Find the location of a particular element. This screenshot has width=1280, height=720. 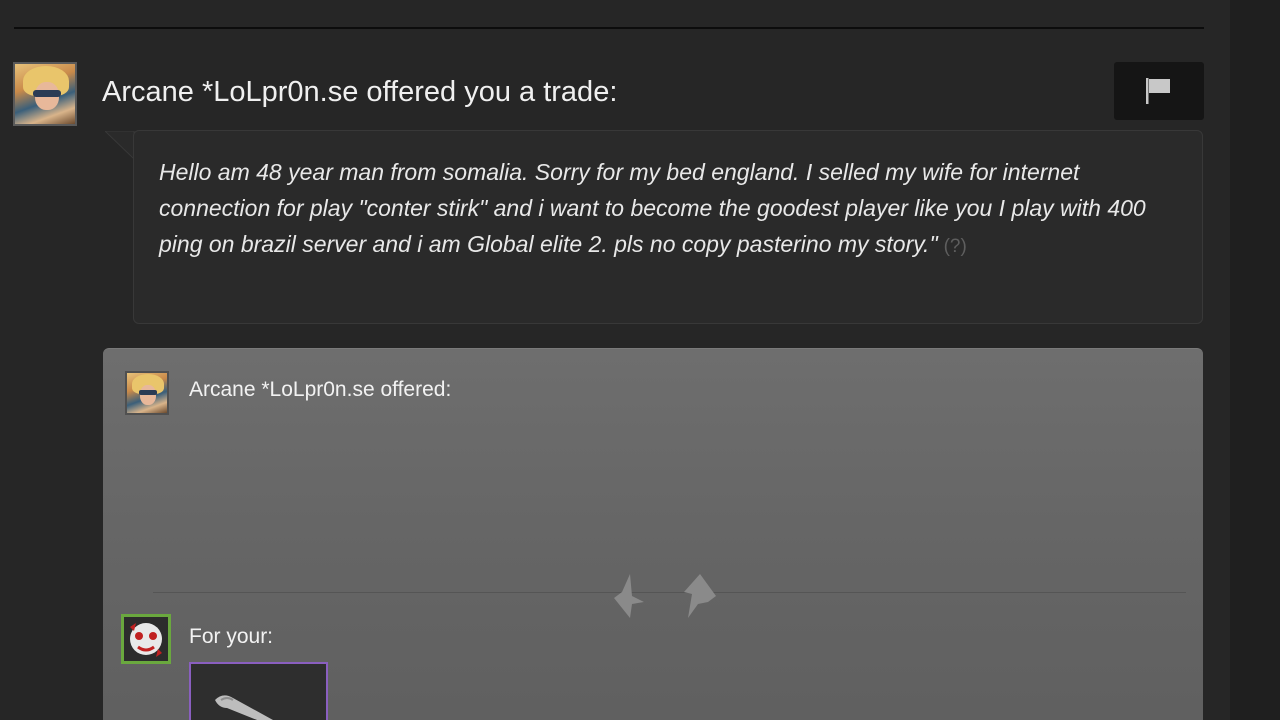

page-edge is located at coordinates (1255, 360).